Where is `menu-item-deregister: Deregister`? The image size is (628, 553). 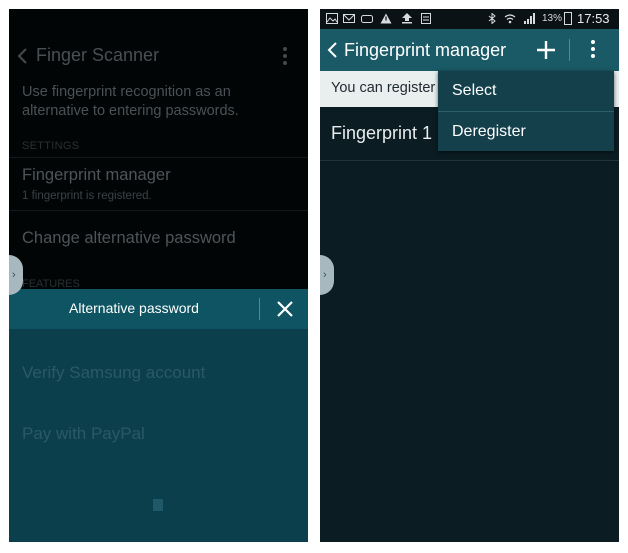 menu-item-deregister: Deregister is located at coordinates (526, 132).